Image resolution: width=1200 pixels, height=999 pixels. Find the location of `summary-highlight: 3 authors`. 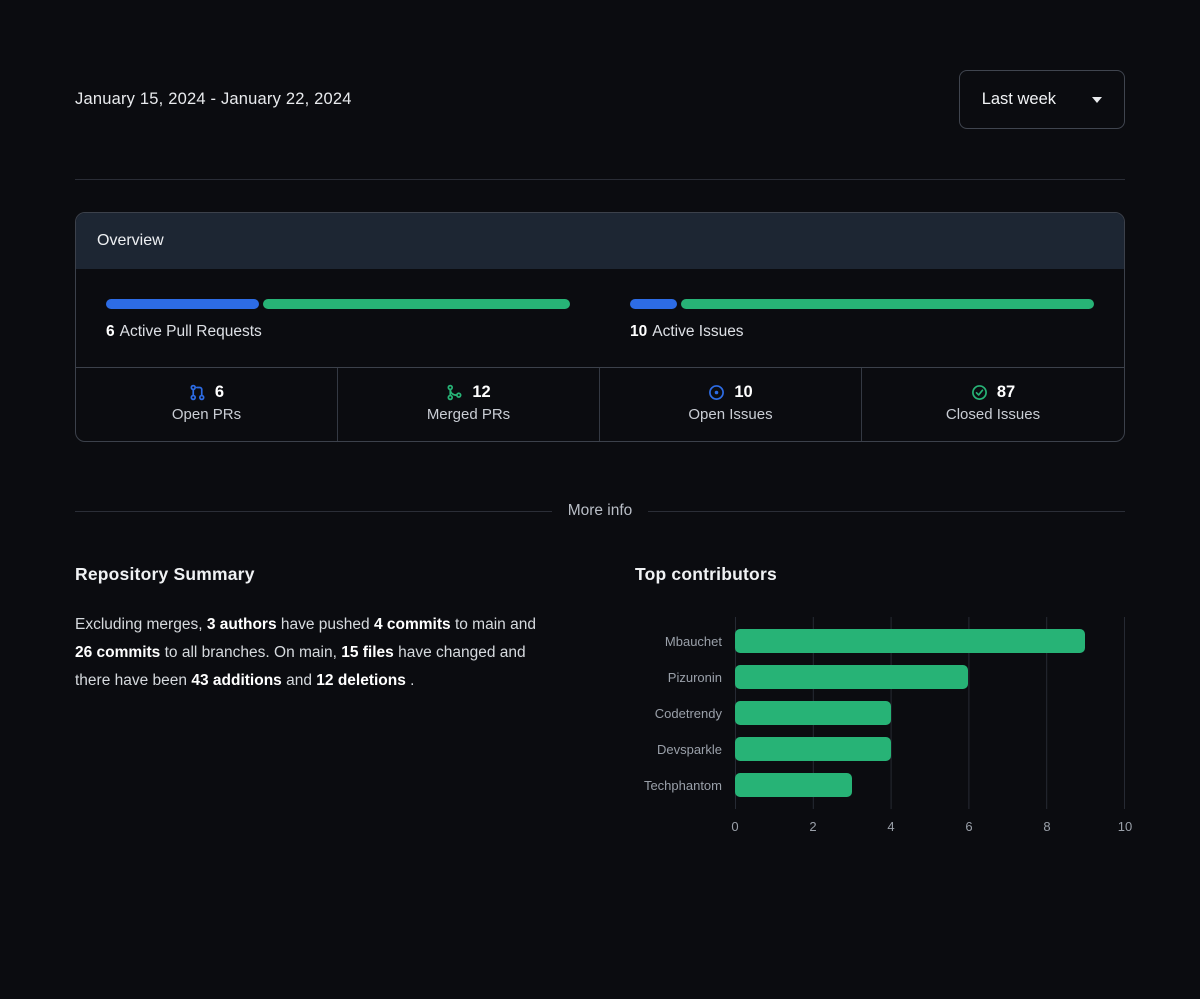

summary-highlight: 3 authors is located at coordinates (241, 624).